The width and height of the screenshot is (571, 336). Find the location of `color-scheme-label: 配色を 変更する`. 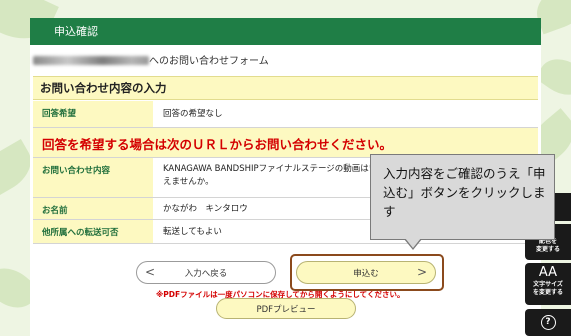

color-scheme-label: 配色を 変更する is located at coordinates (547, 245).